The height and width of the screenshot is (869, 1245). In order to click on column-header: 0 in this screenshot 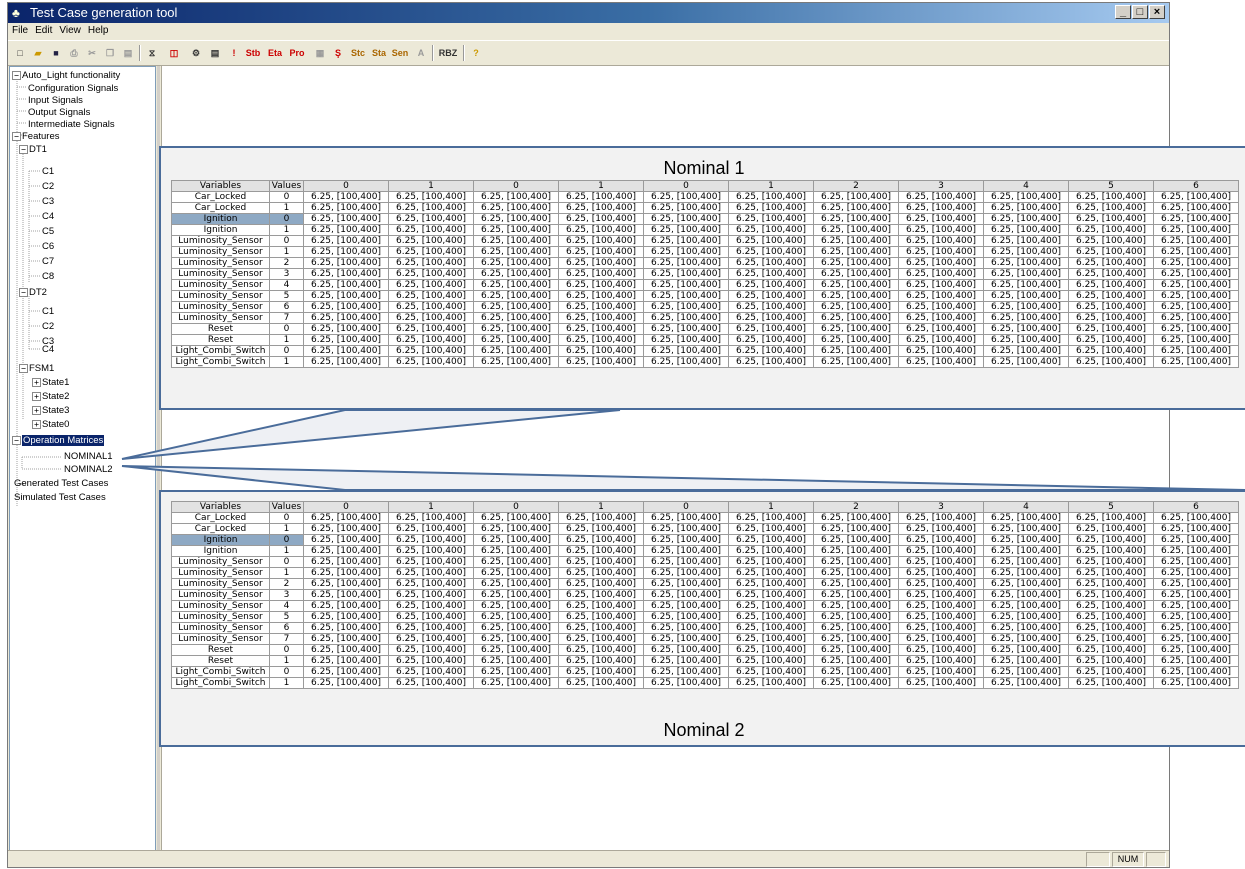, I will do `click(346, 507)`.